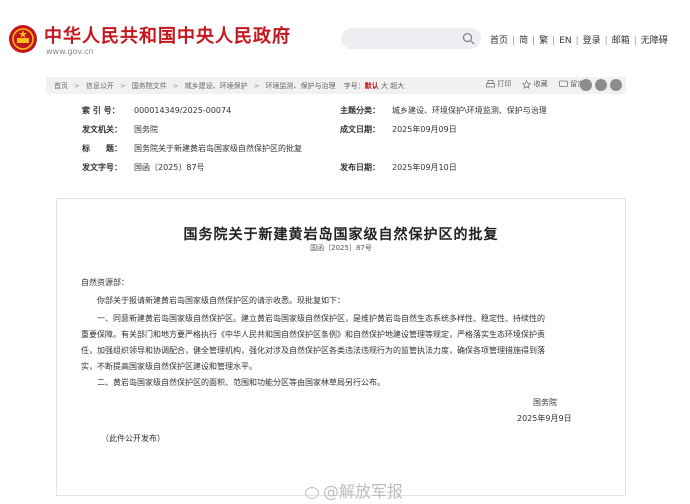 The width and height of the screenshot is (690, 504). I want to click on share-qq-icon, so click(616, 85).